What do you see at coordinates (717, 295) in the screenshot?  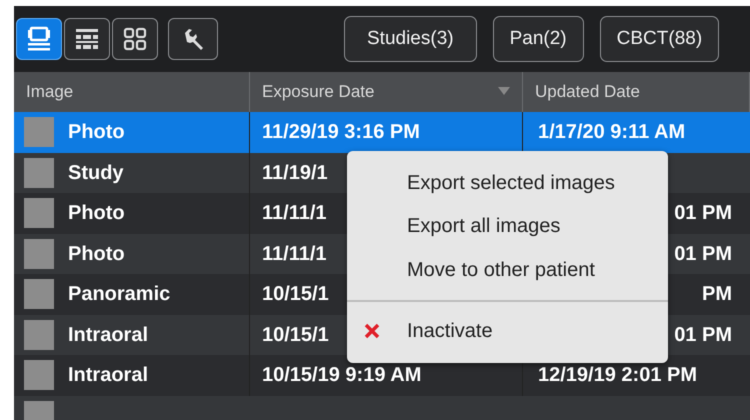 I see `table-cell-text: PM` at bounding box center [717, 295].